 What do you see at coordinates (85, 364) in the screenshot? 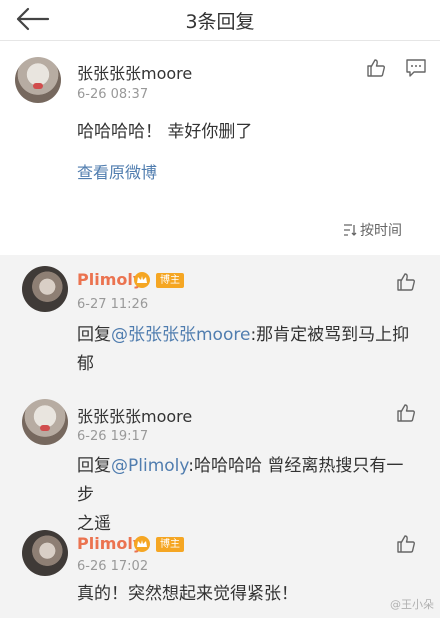
I see `reply-body-cont: 郁` at bounding box center [85, 364].